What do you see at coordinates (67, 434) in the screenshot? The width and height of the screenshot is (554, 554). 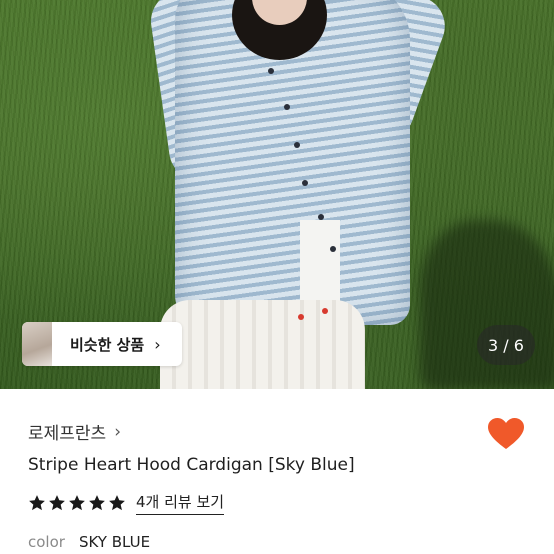 I see `brand-name: 로제프란츠` at bounding box center [67, 434].